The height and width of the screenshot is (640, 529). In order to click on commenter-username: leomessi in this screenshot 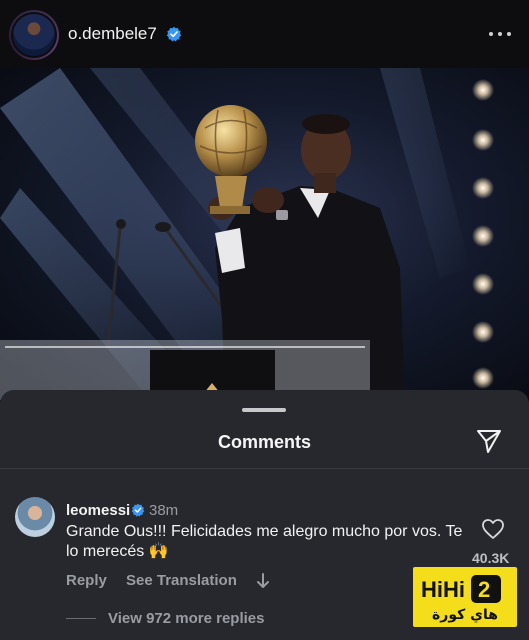, I will do `click(98, 510)`.